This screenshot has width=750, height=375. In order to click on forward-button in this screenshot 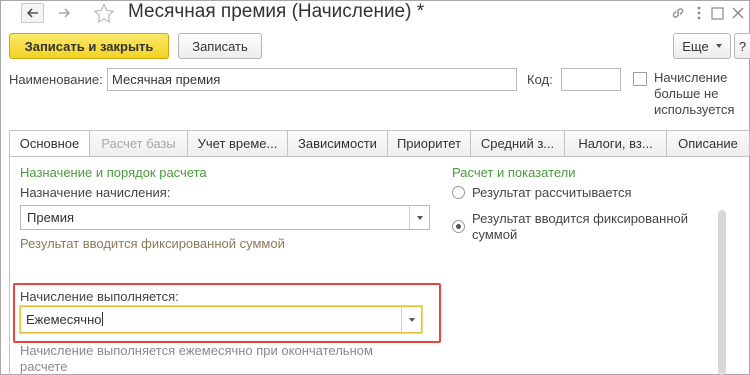, I will do `click(63, 13)`.